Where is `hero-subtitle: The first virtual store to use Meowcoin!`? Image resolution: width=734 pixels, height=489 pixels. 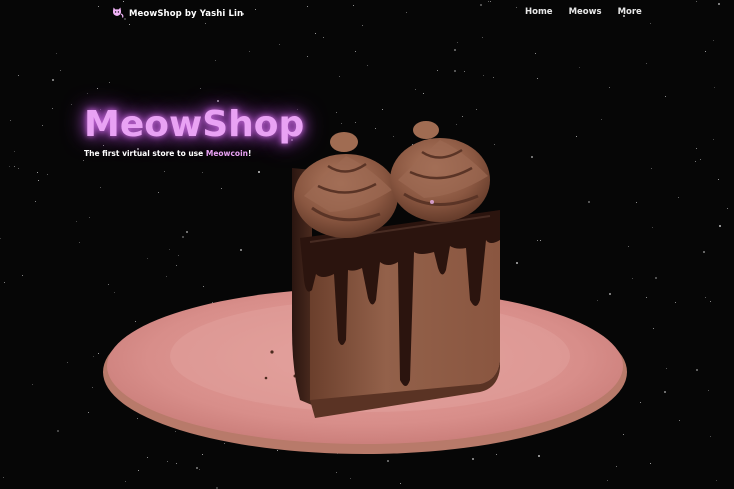 hero-subtitle: The first virtual store to use Meowcoin! is located at coordinates (167, 153).